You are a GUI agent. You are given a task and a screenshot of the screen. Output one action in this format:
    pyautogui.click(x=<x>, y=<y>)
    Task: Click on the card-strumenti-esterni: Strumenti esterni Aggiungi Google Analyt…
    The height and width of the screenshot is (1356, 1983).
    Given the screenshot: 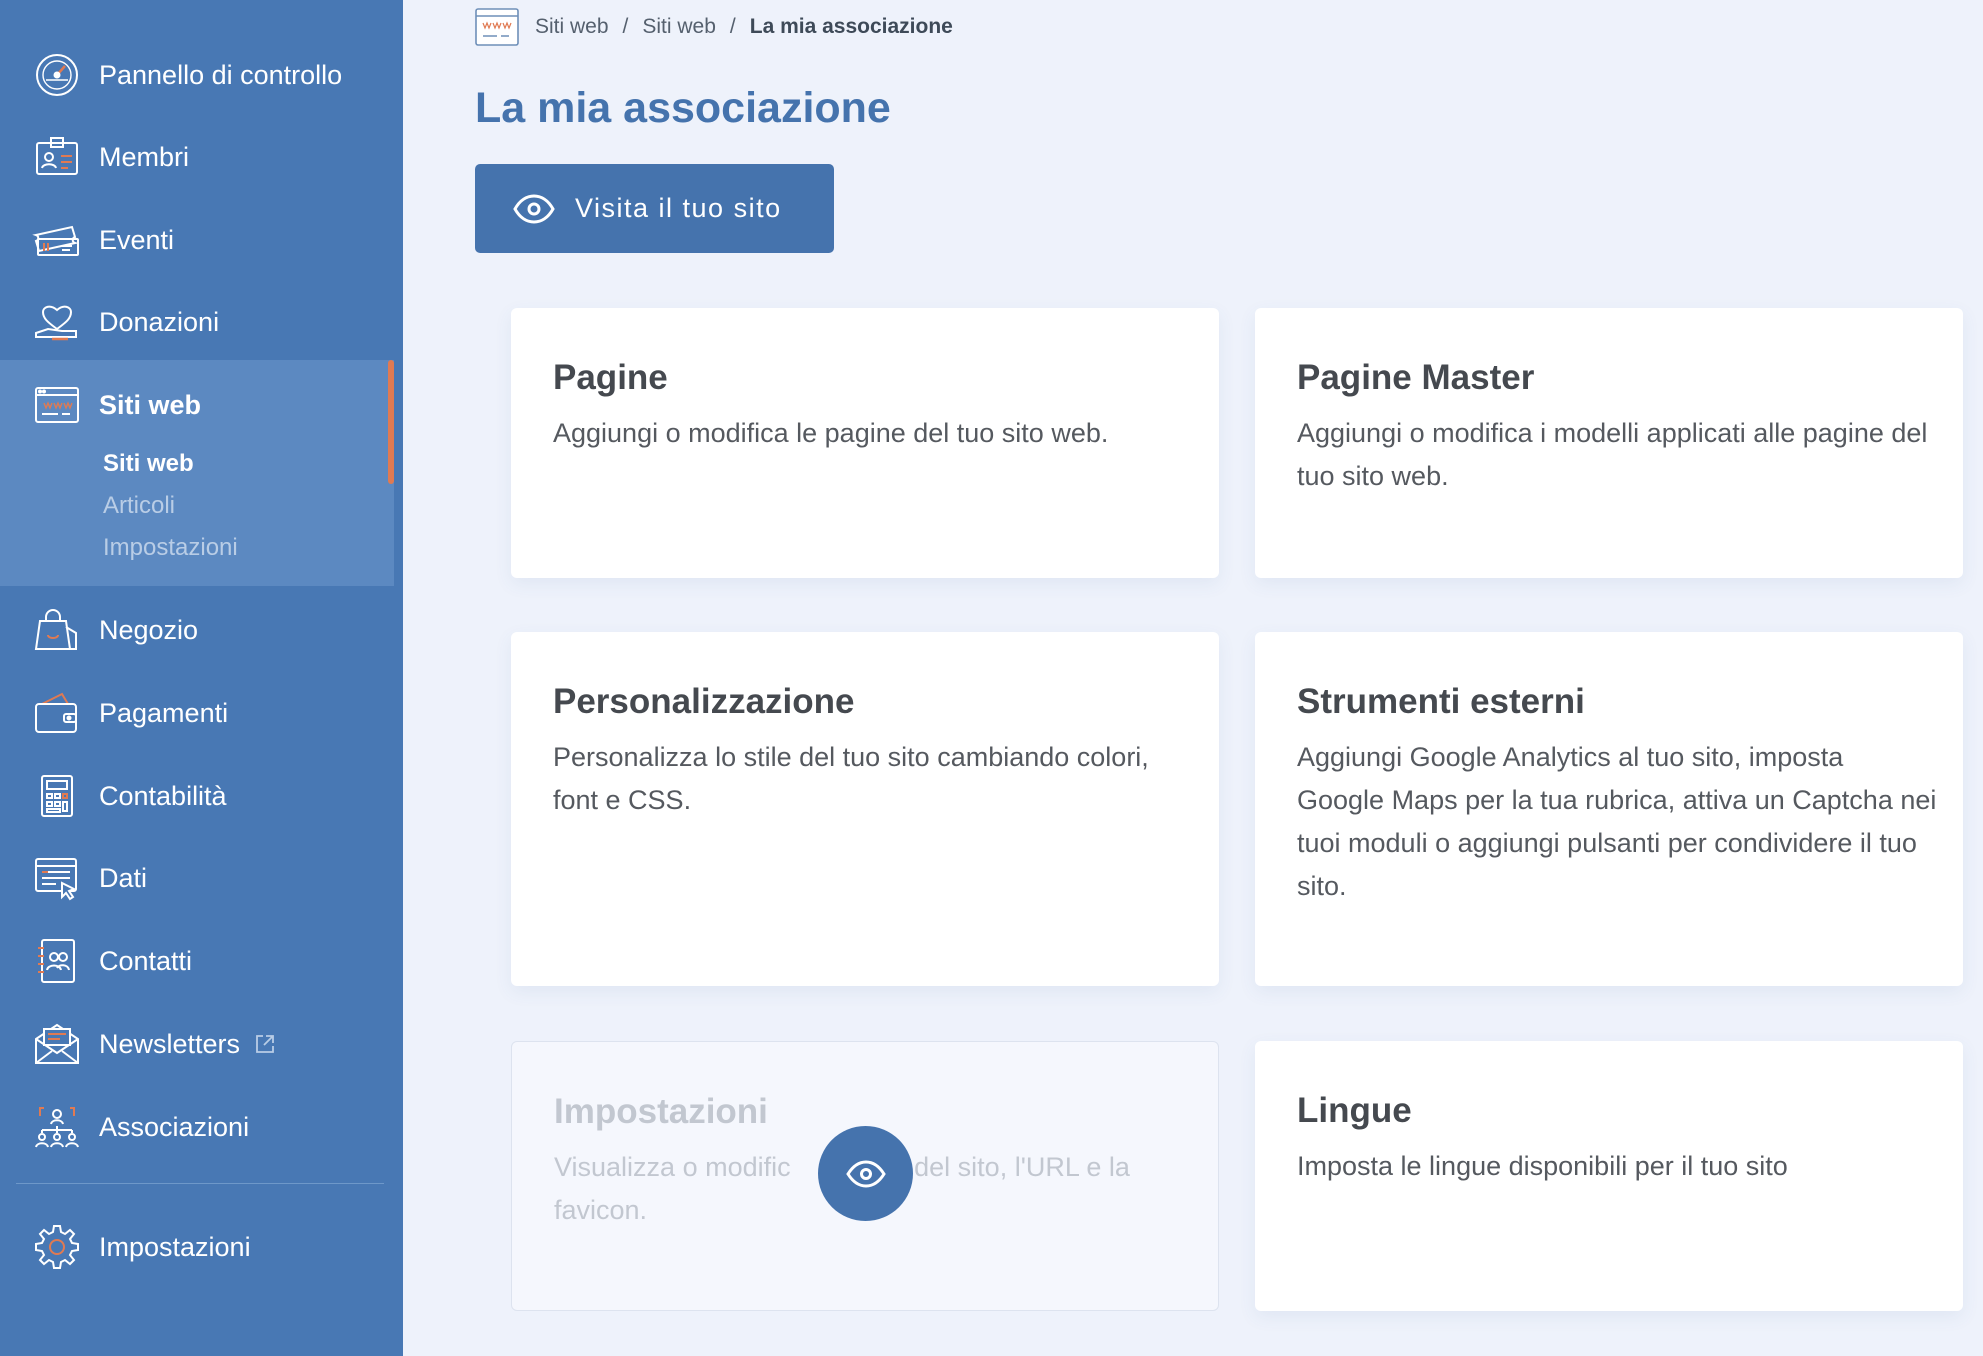 What is the action you would take?
    pyautogui.click(x=1609, y=809)
    